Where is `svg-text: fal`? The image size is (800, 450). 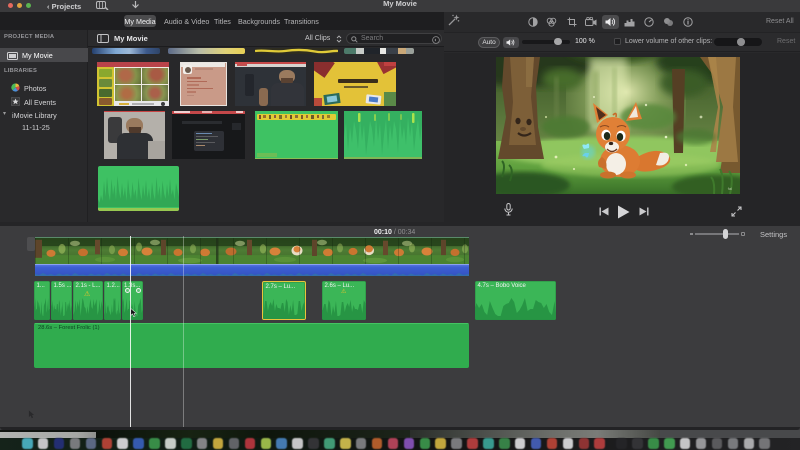
svg-text: fal is located at coordinates (730, 188).